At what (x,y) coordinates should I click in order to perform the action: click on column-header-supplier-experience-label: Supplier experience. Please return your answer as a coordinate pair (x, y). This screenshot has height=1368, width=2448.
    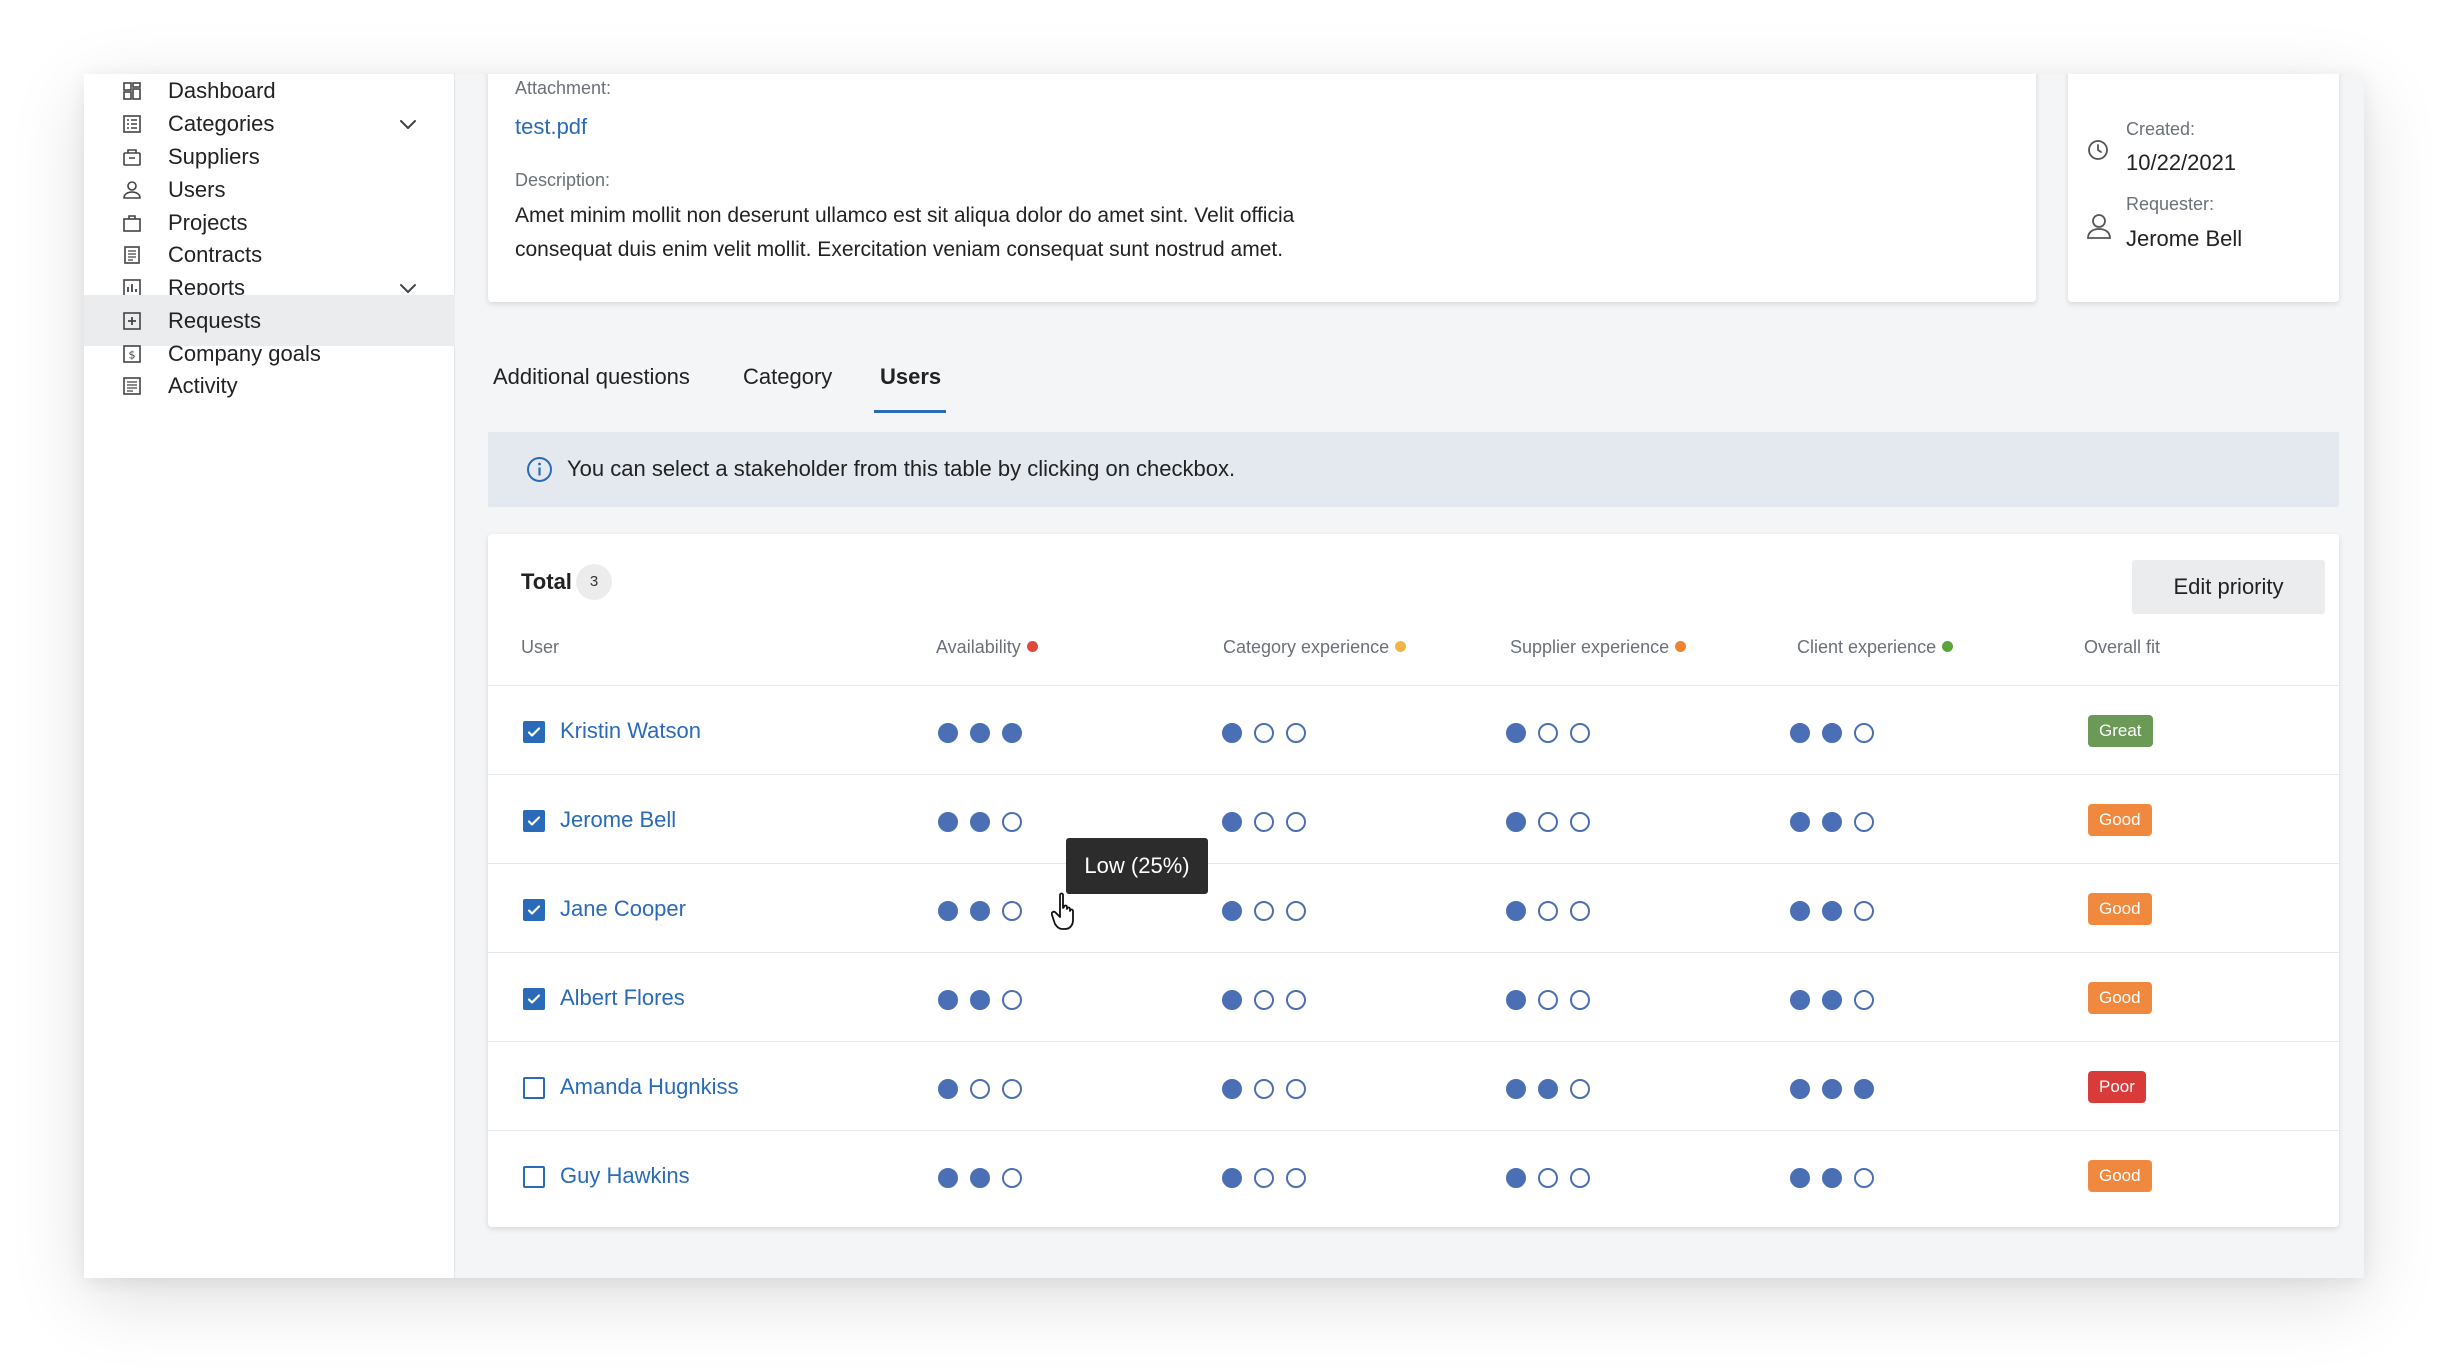
    Looking at the image, I should click on (1590, 647).